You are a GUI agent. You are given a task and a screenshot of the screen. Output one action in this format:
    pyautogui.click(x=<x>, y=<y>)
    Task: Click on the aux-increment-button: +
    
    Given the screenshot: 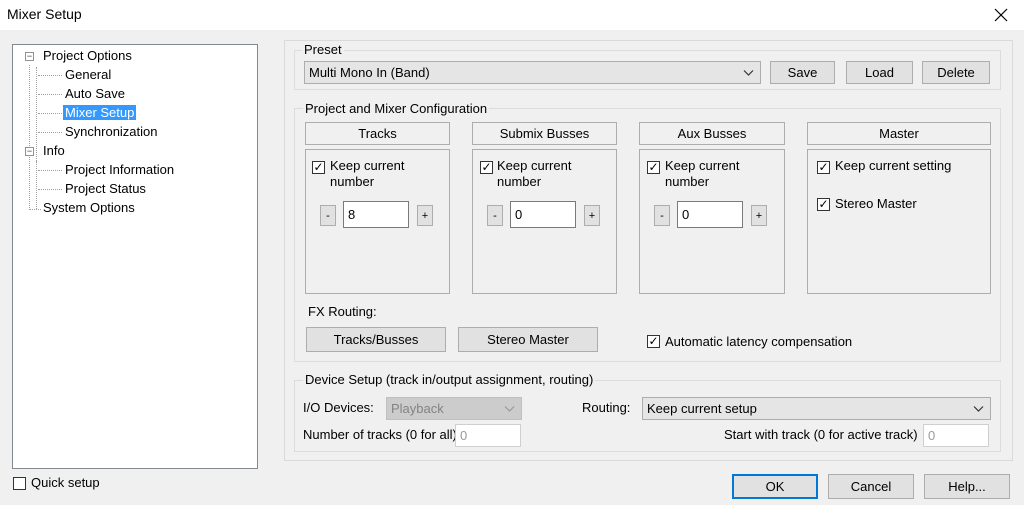 What is the action you would take?
    pyautogui.click(x=759, y=215)
    